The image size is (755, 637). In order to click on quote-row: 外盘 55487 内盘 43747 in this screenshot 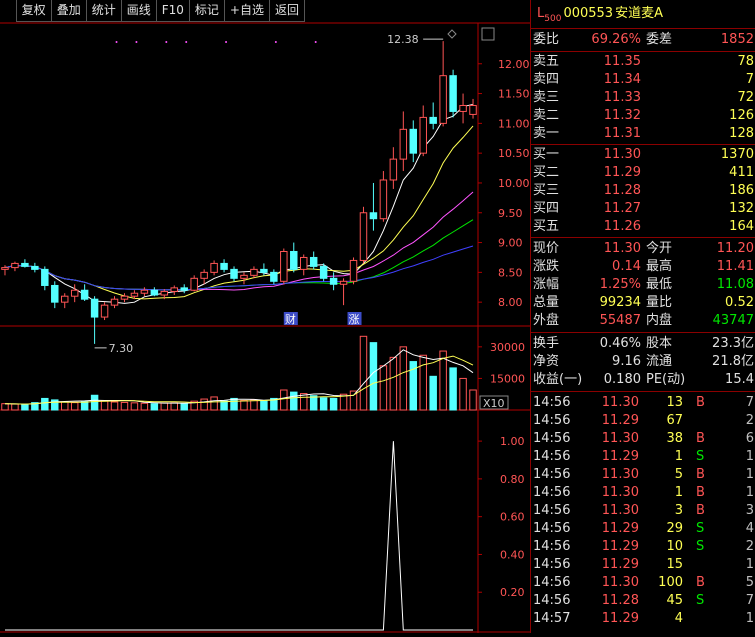, I will do `click(643, 321)`.